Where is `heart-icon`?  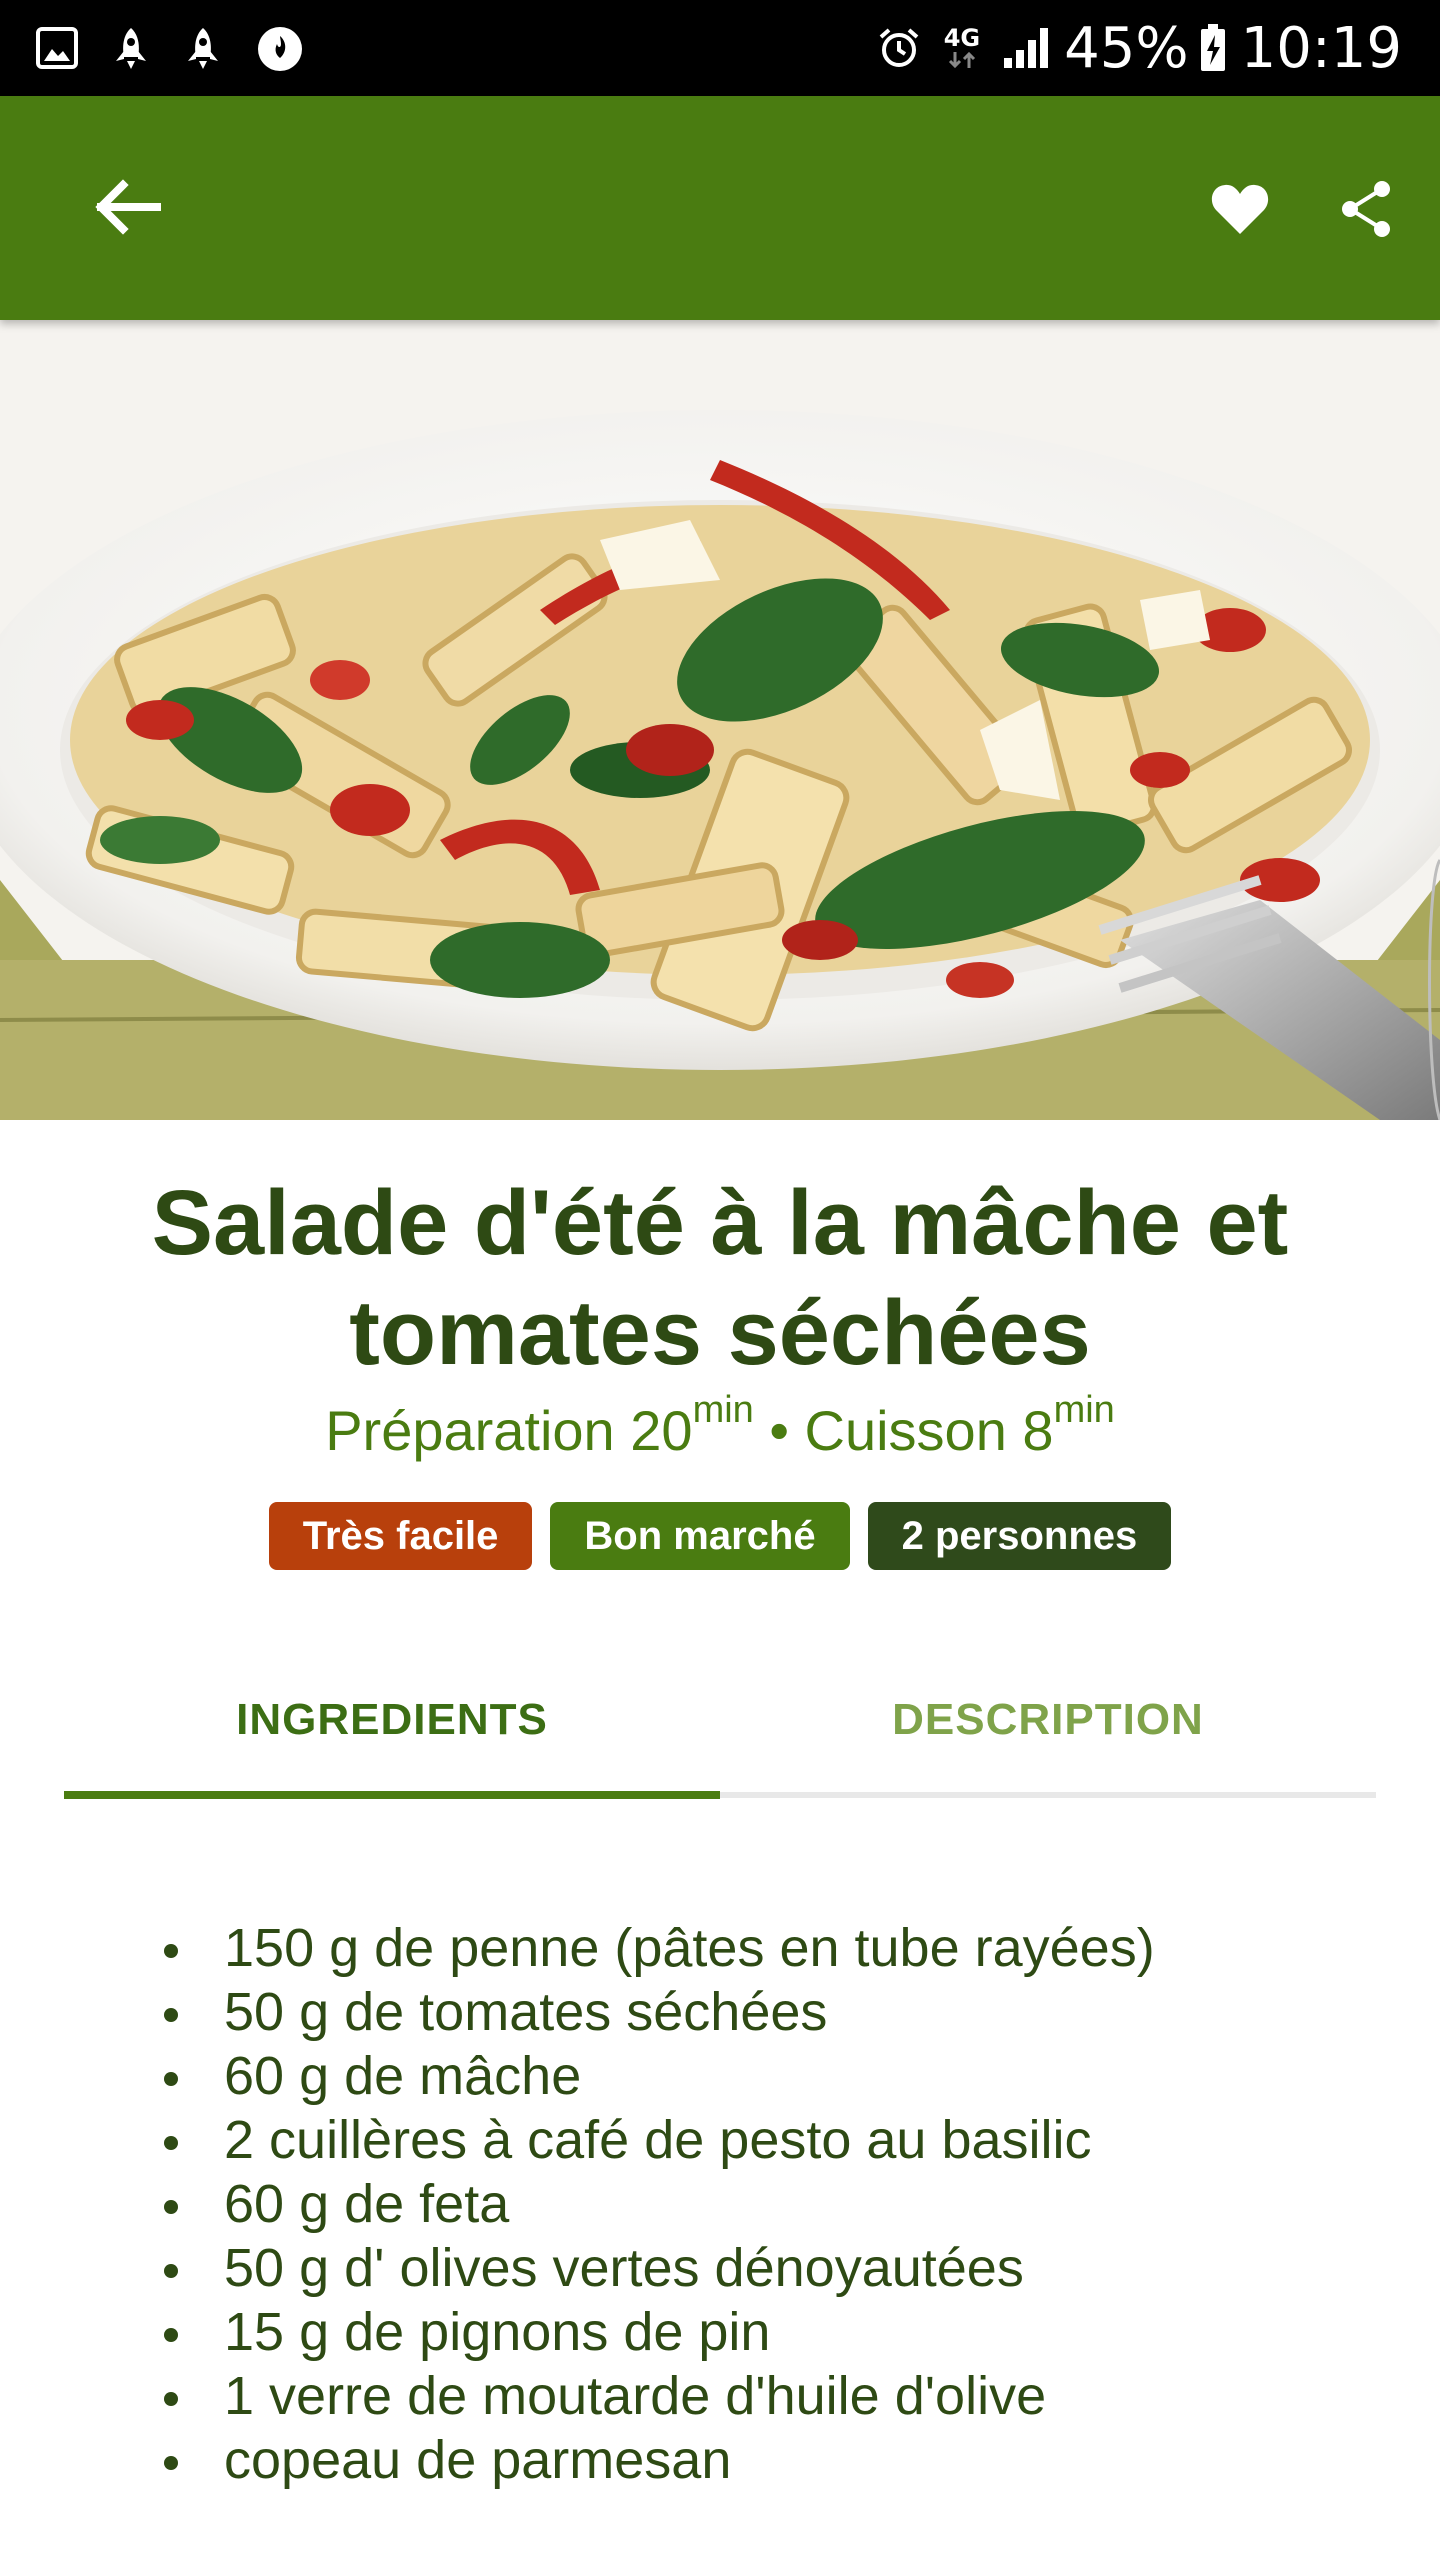
heart-icon is located at coordinates (1240, 209).